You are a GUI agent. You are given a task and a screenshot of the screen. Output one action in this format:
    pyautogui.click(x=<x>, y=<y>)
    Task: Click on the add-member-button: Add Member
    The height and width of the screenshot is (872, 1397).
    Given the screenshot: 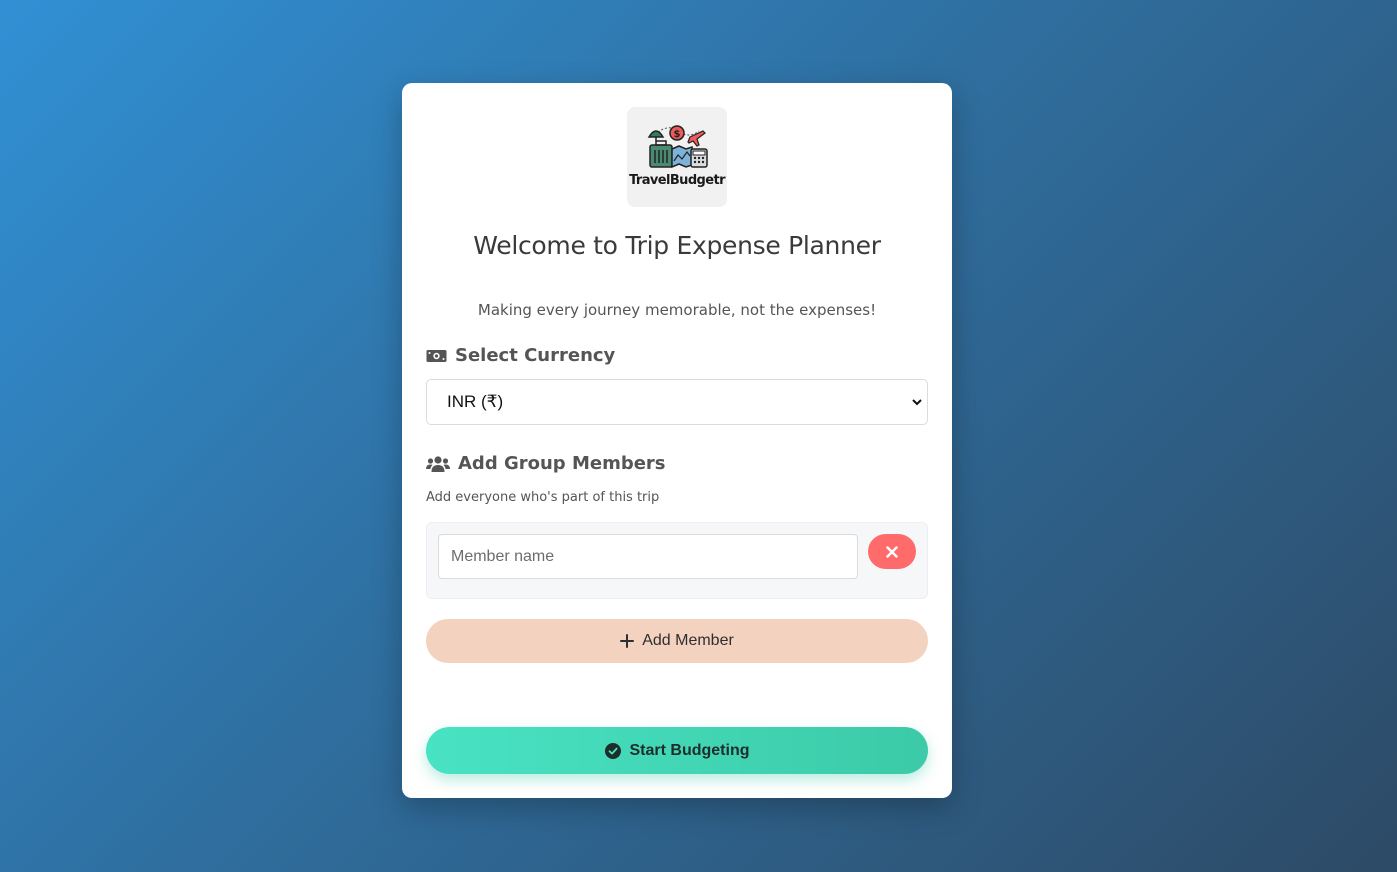 What is the action you would take?
    pyautogui.click(x=677, y=641)
    